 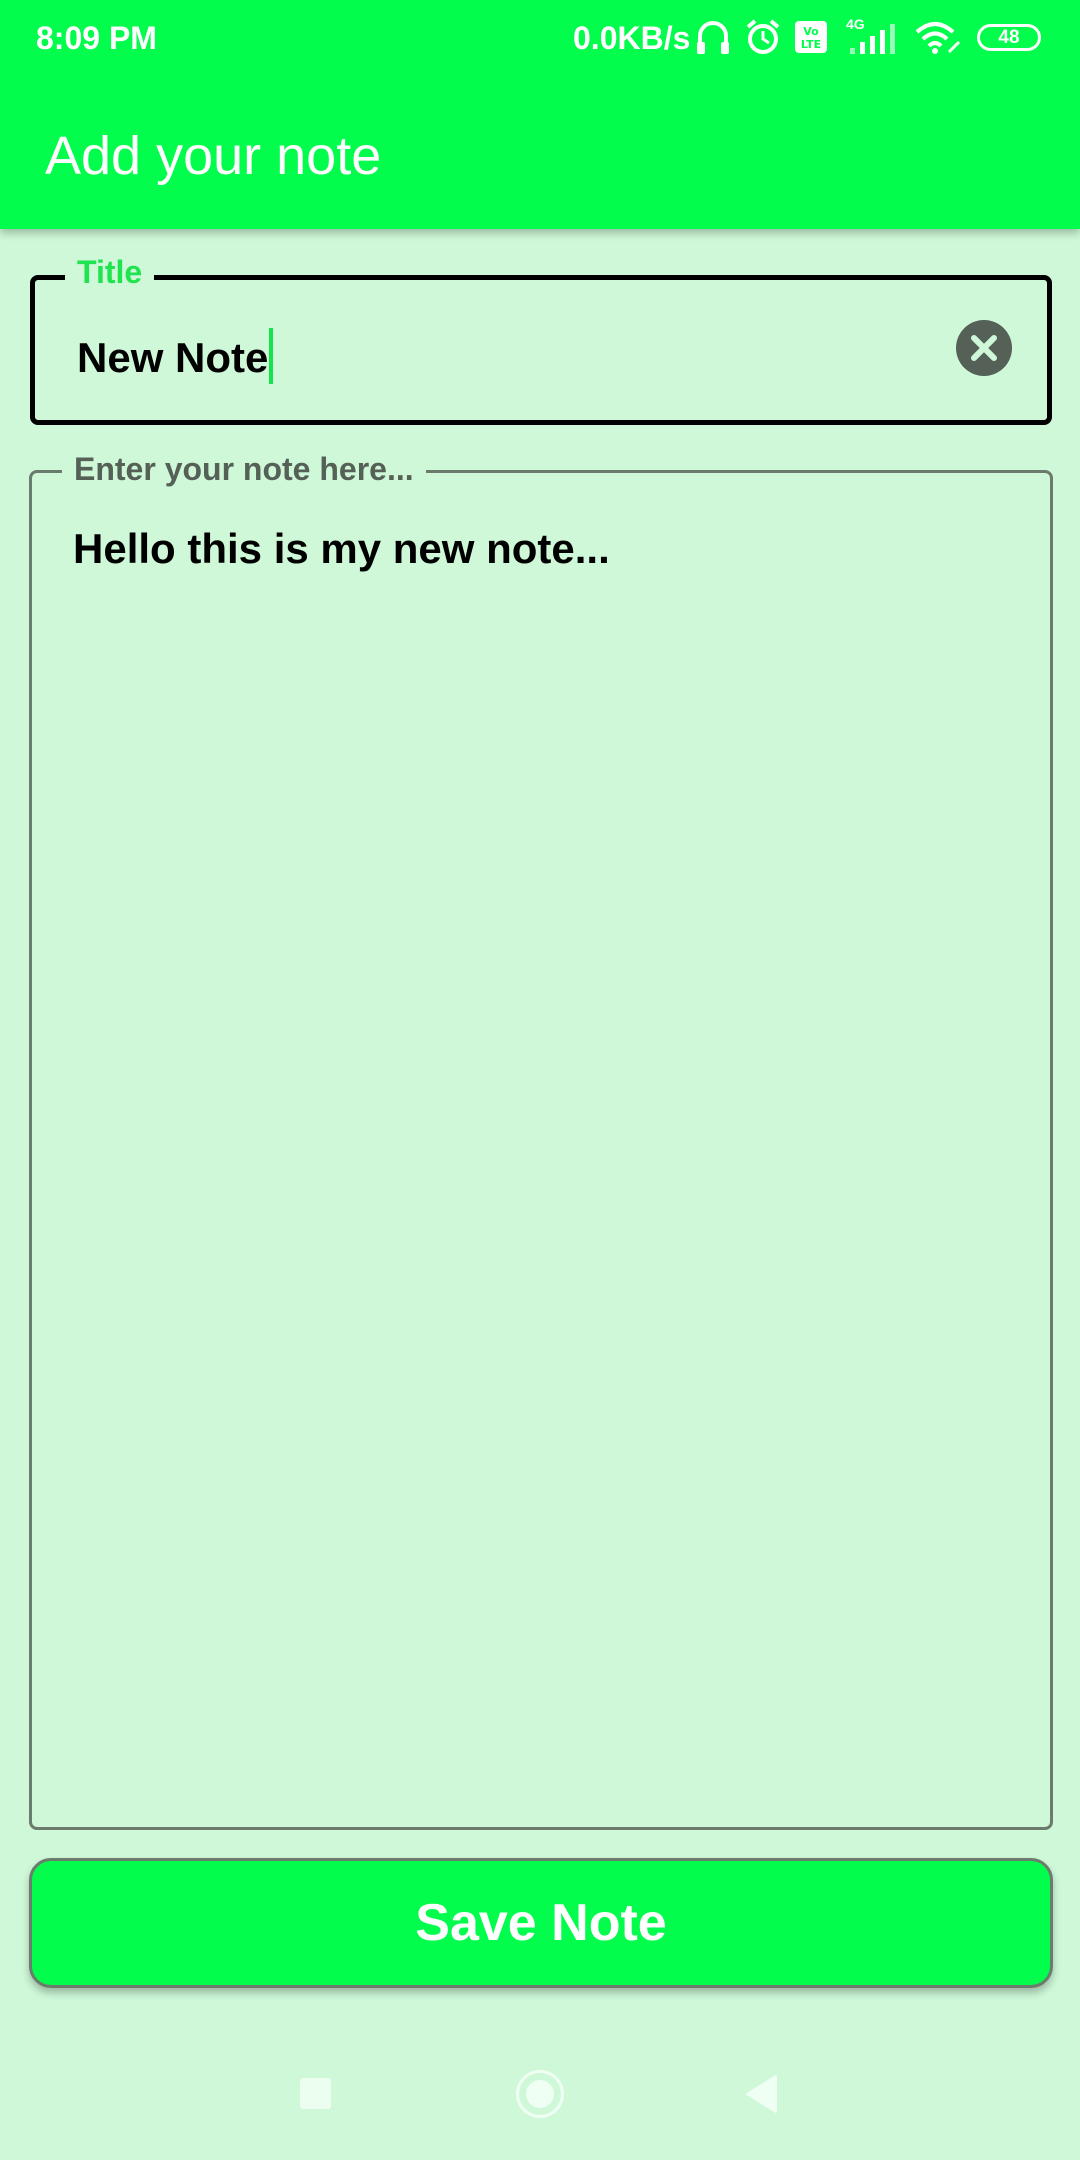 I want to click on title-input-text: New Note, so click(x=173, y=357).